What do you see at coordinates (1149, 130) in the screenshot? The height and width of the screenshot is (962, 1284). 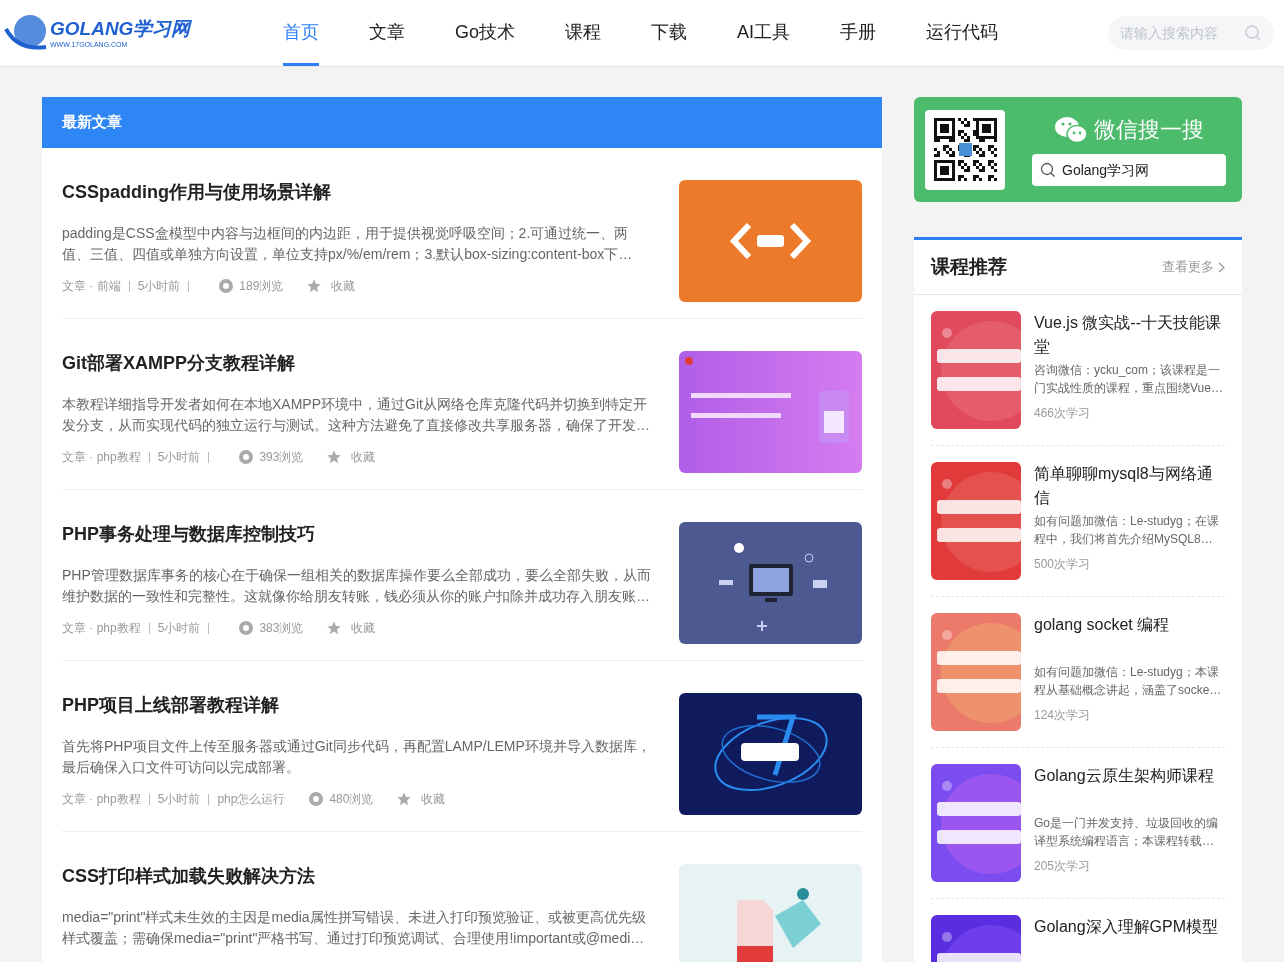 I see `wechat-title: 微信搜一搜` at bounding box center [1149, 130].